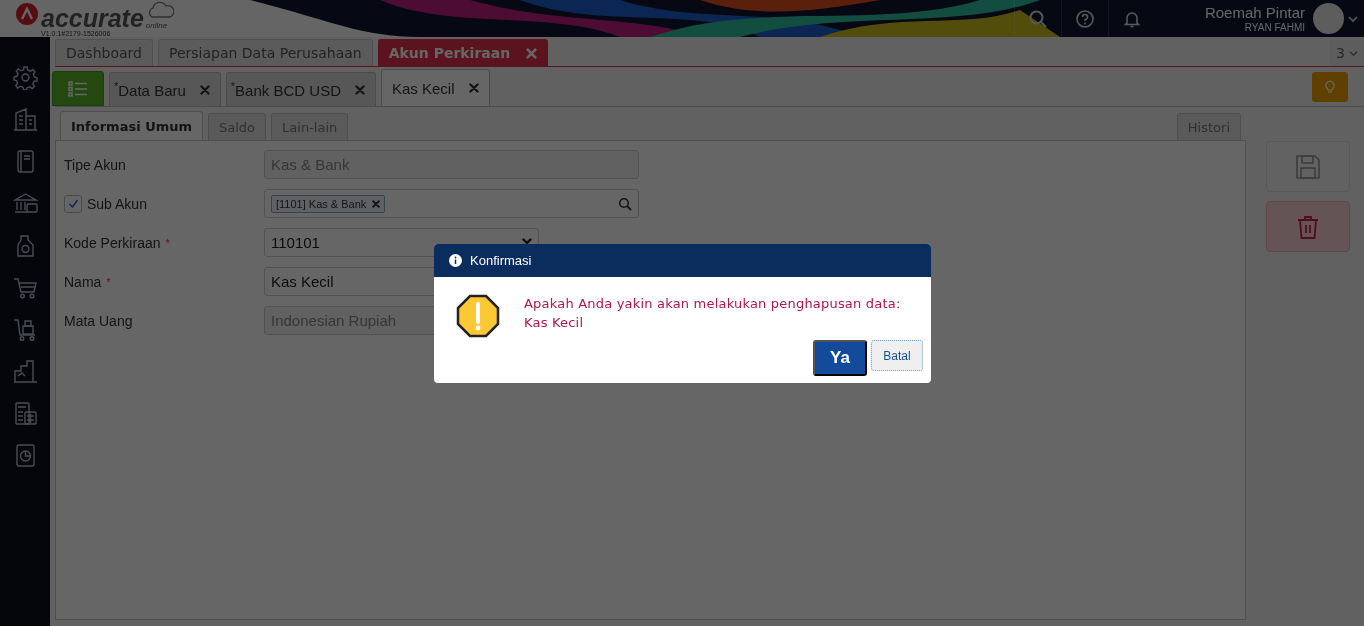 The width and height of the screenshot is (1364, 626). What do you see at coordinates (25, 119) in the screenshot?
I see `building-icon` at bounding box center [25, 119].